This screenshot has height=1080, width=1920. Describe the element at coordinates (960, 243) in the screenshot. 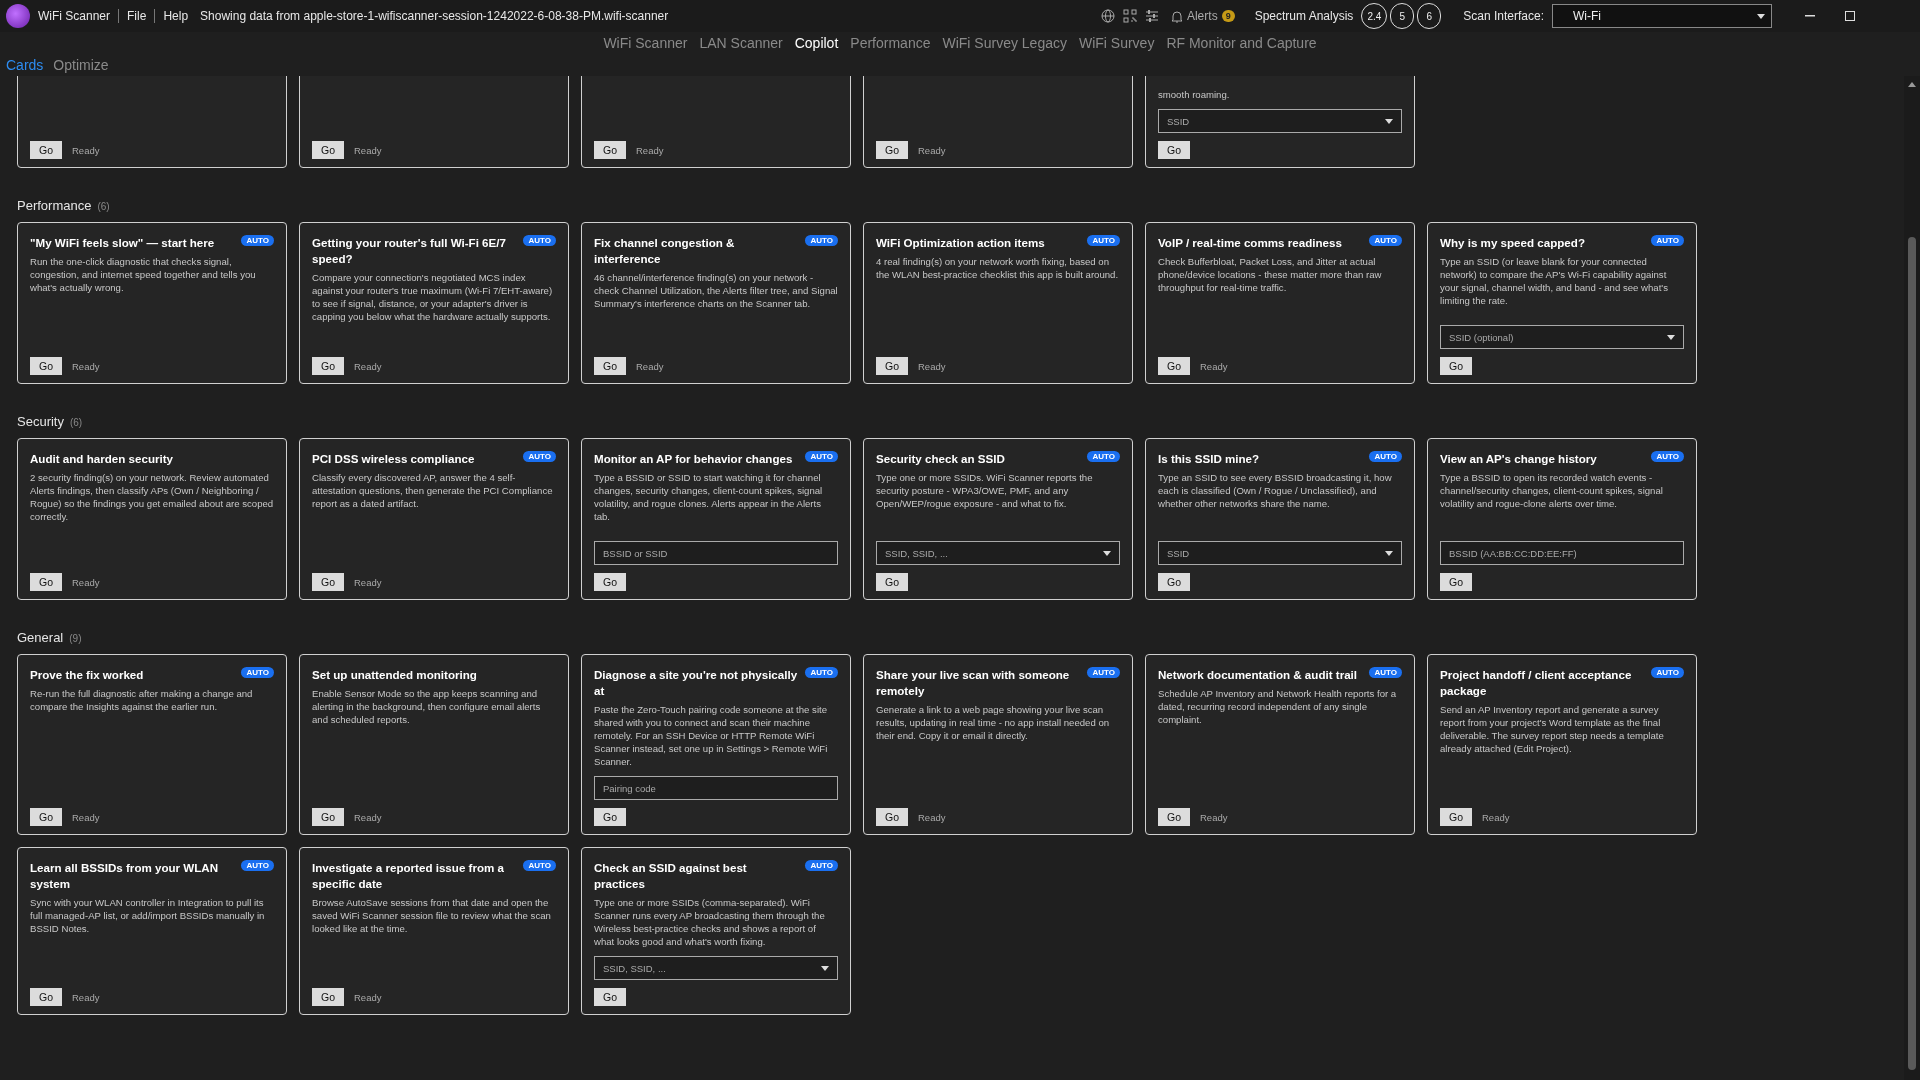

I see `card-title: WiFi Optimization action items` at that location.